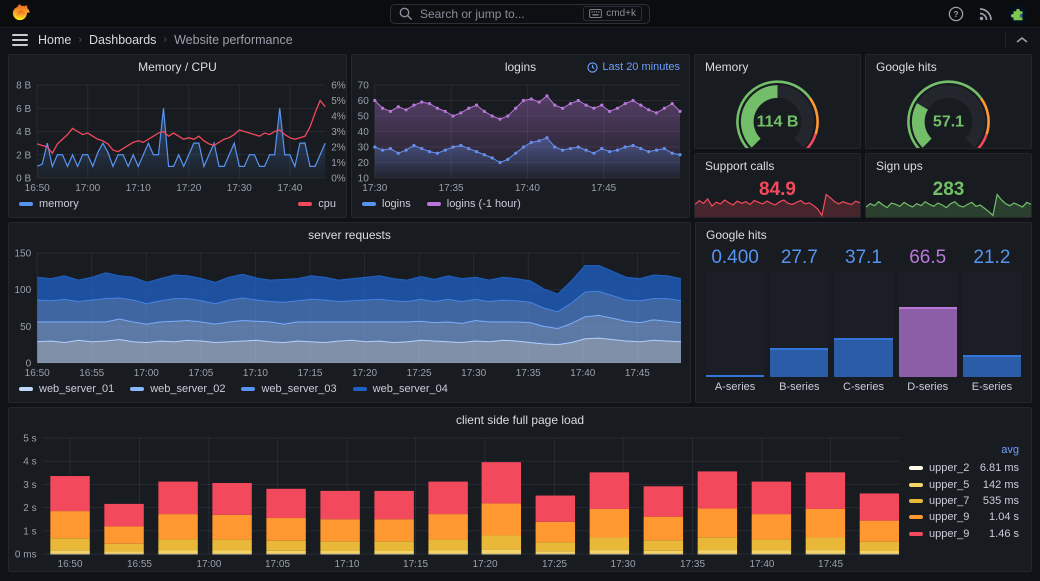 The image size is (1040, 581). I want to click on bargauge-column: 0.400 A-series, so click(735, 321).